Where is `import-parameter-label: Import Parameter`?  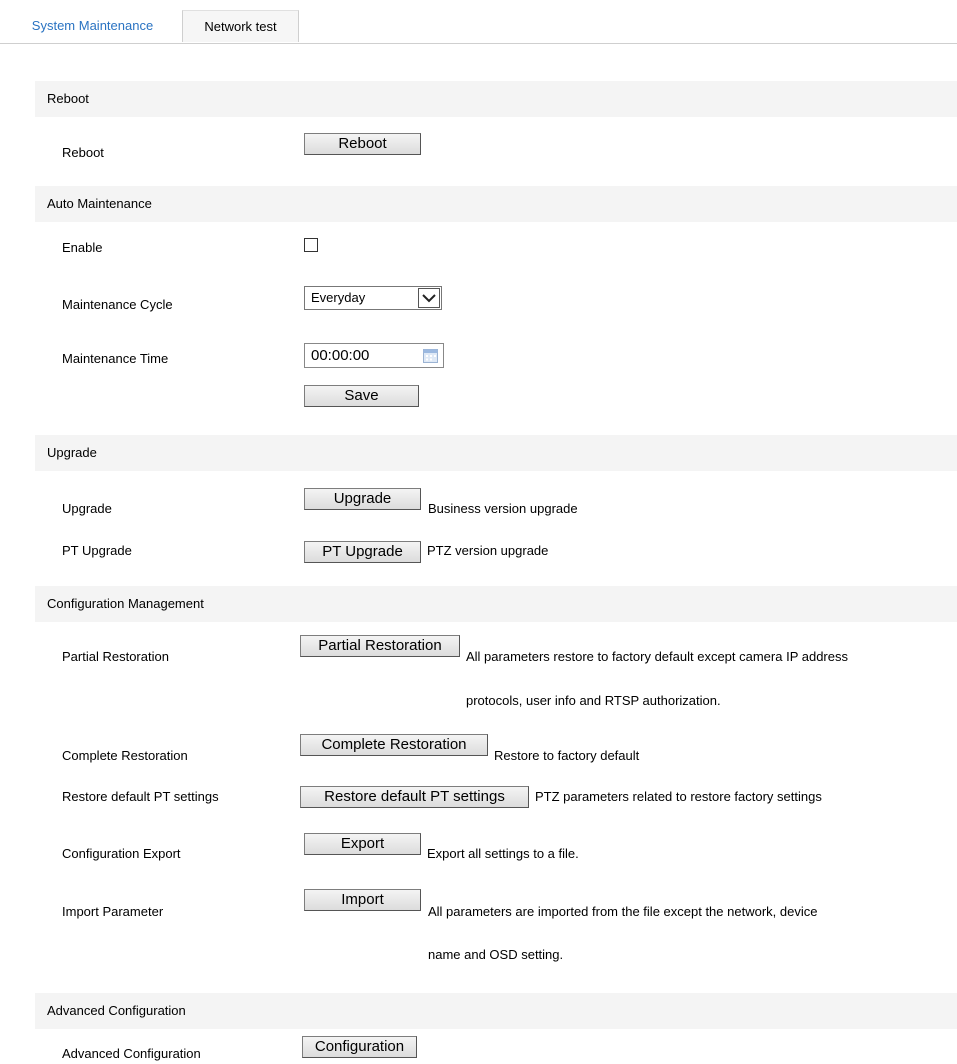 import-parameter-label: Import Parameter is located at coordinates (113, 911).